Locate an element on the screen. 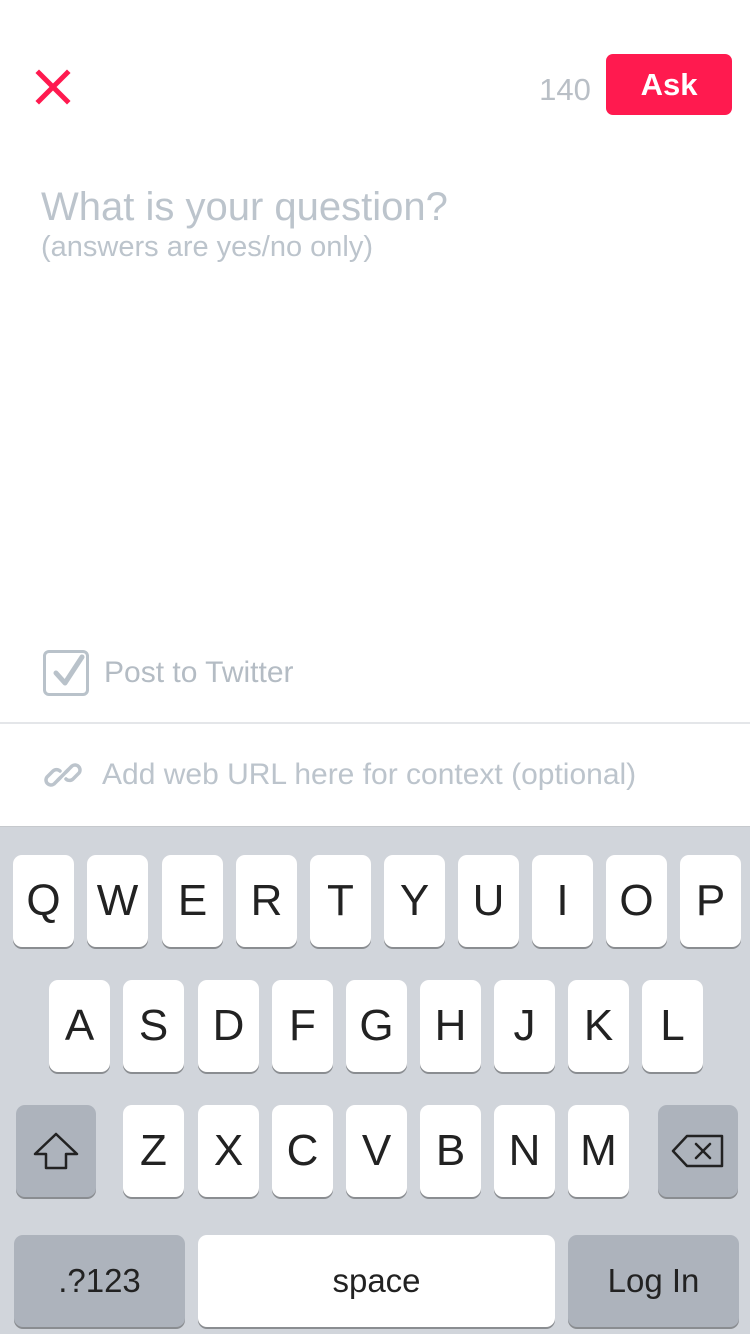  post-to-twitter-toggle: Post to Twitter is located at coordinates (168, 673).